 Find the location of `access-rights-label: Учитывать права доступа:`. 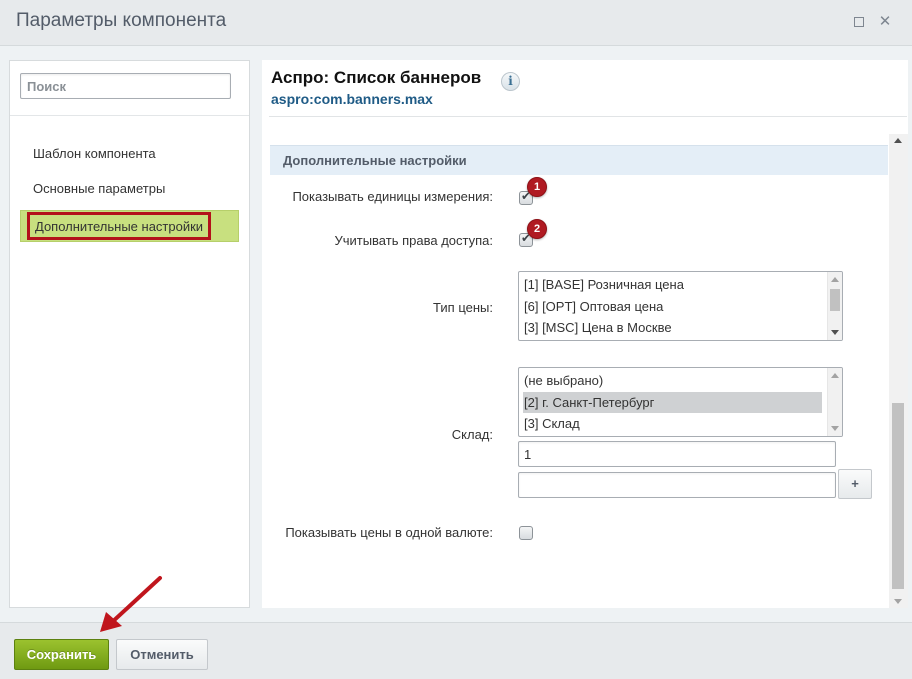

access-rights-label: Учитывать права доступа: is located at coordinates (413, 240).